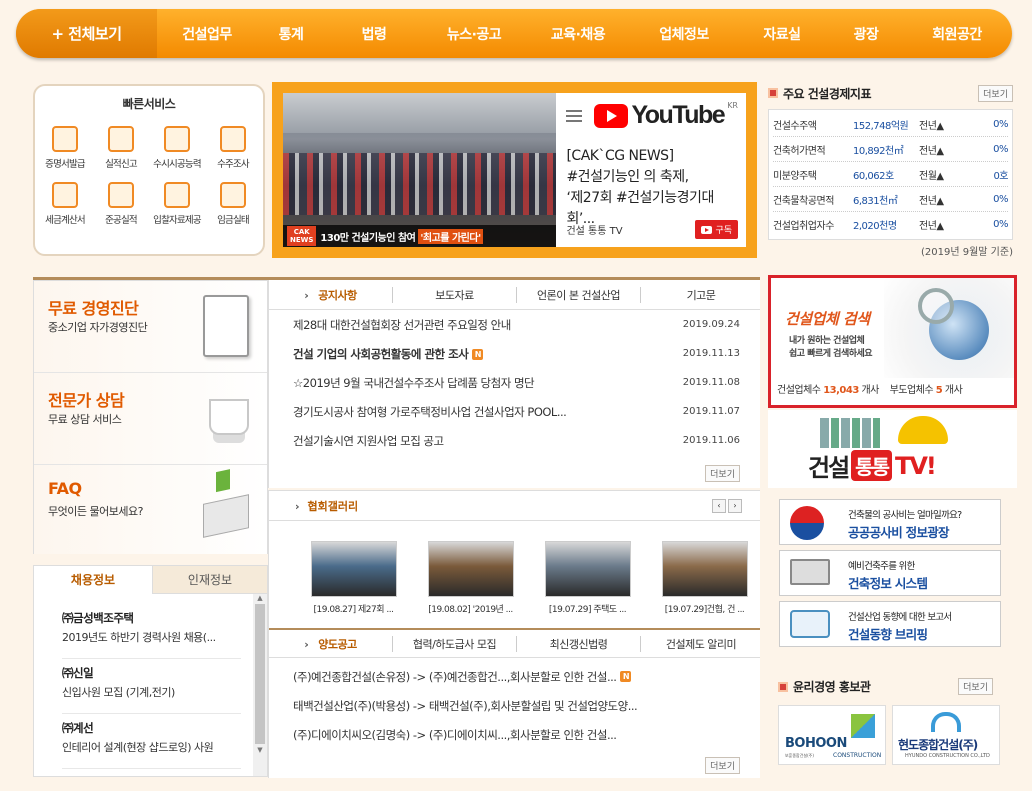  What do you see at coordinates (735, 505) in the screenshot?
I see `gallery-next-button: ›` at bounding box center [735, 505].